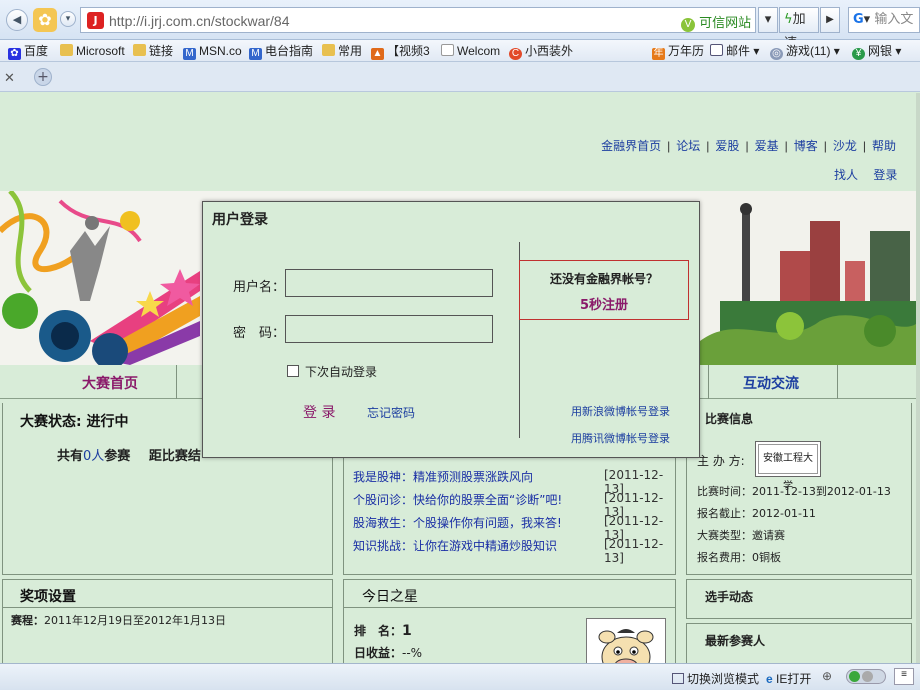 Image resolution: width=920 pixels, height=690 pixels. What do you see at coordinates (259, 287) in the screenshot?
I see `username-label: 用户名：` at bounding box center [259, 287].